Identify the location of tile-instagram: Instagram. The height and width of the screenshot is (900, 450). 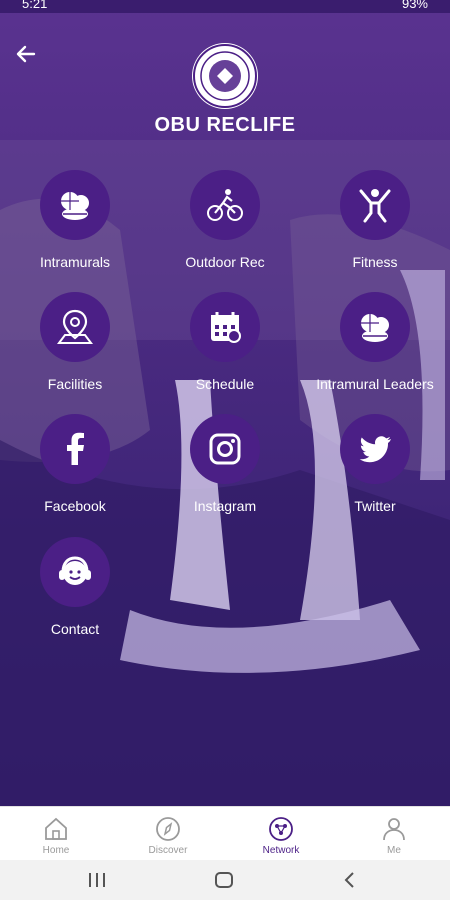
(225, 464).